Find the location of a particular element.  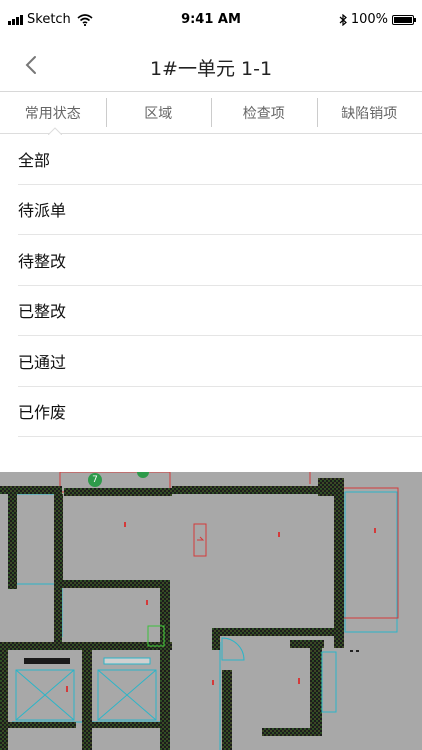

tab-defect-closure: 缺陷销项 is located at coordinates (369, 112).